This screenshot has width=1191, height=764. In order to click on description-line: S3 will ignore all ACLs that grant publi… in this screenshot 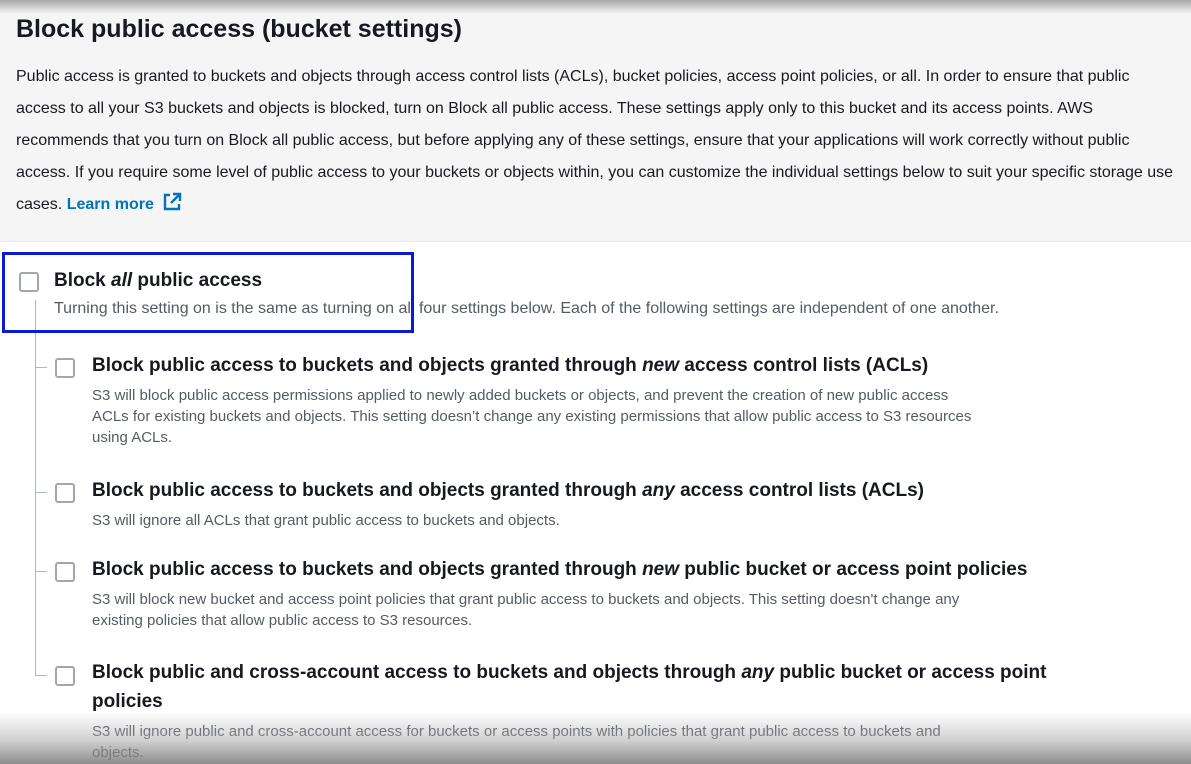, I will do `click(326, 520)`.